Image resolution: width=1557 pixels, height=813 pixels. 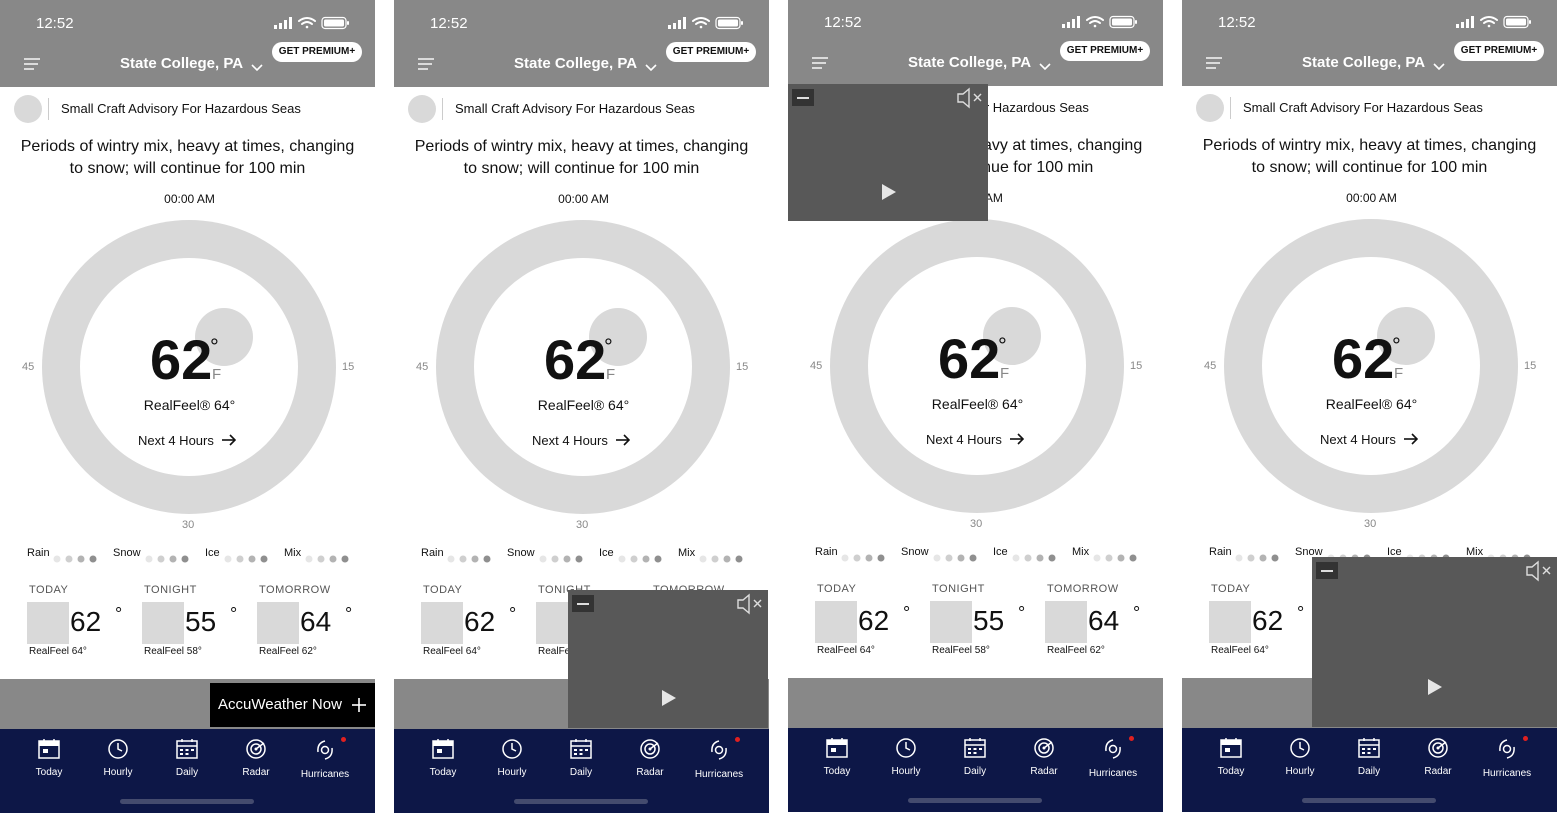 I want to click on degree-symbol: °, so click(x=214, y=346).